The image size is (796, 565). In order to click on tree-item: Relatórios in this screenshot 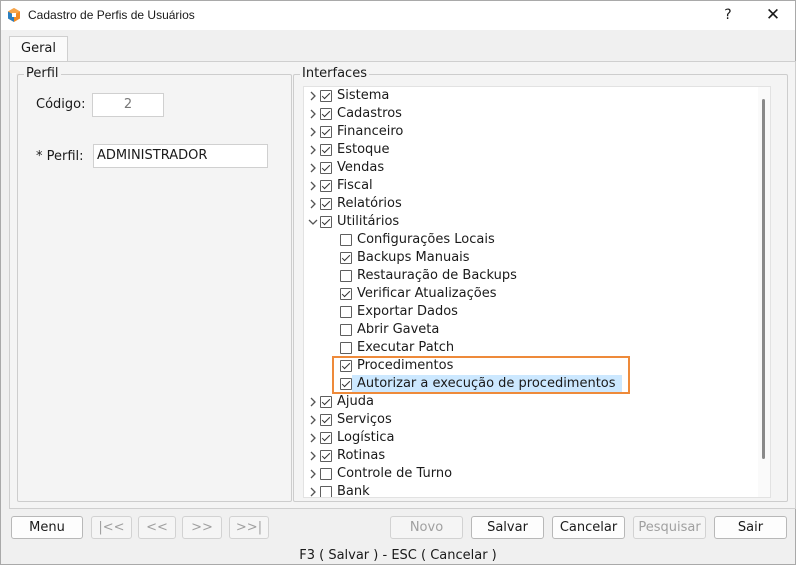, I will do `click(524, 204)`.